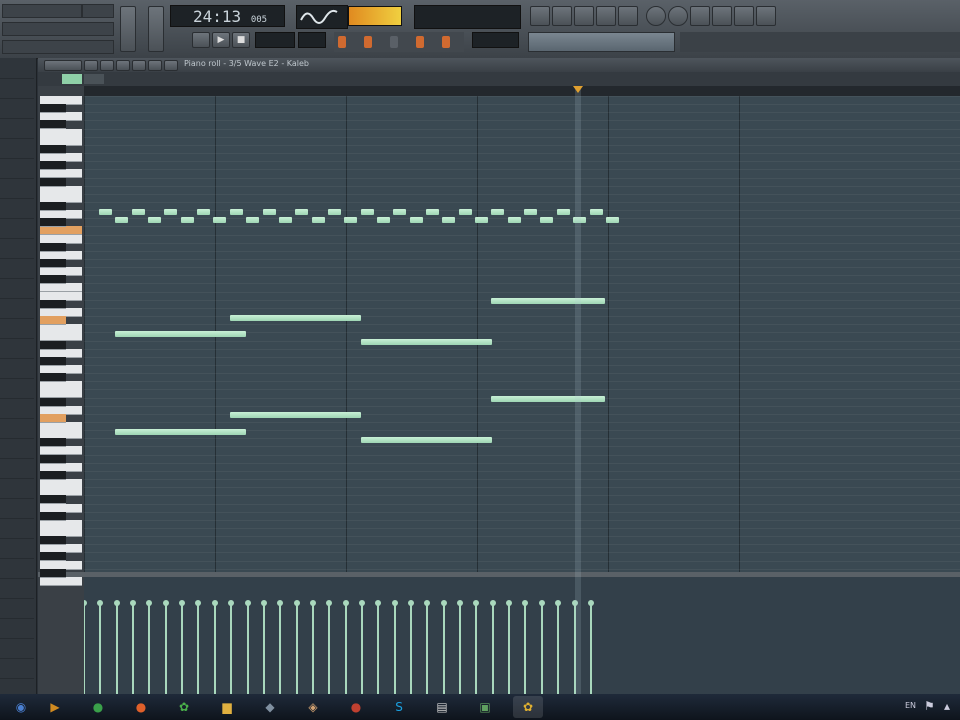  Describe the element at coordinates (94, 79) in the screenshot. I see `zoom-selector` at that location.